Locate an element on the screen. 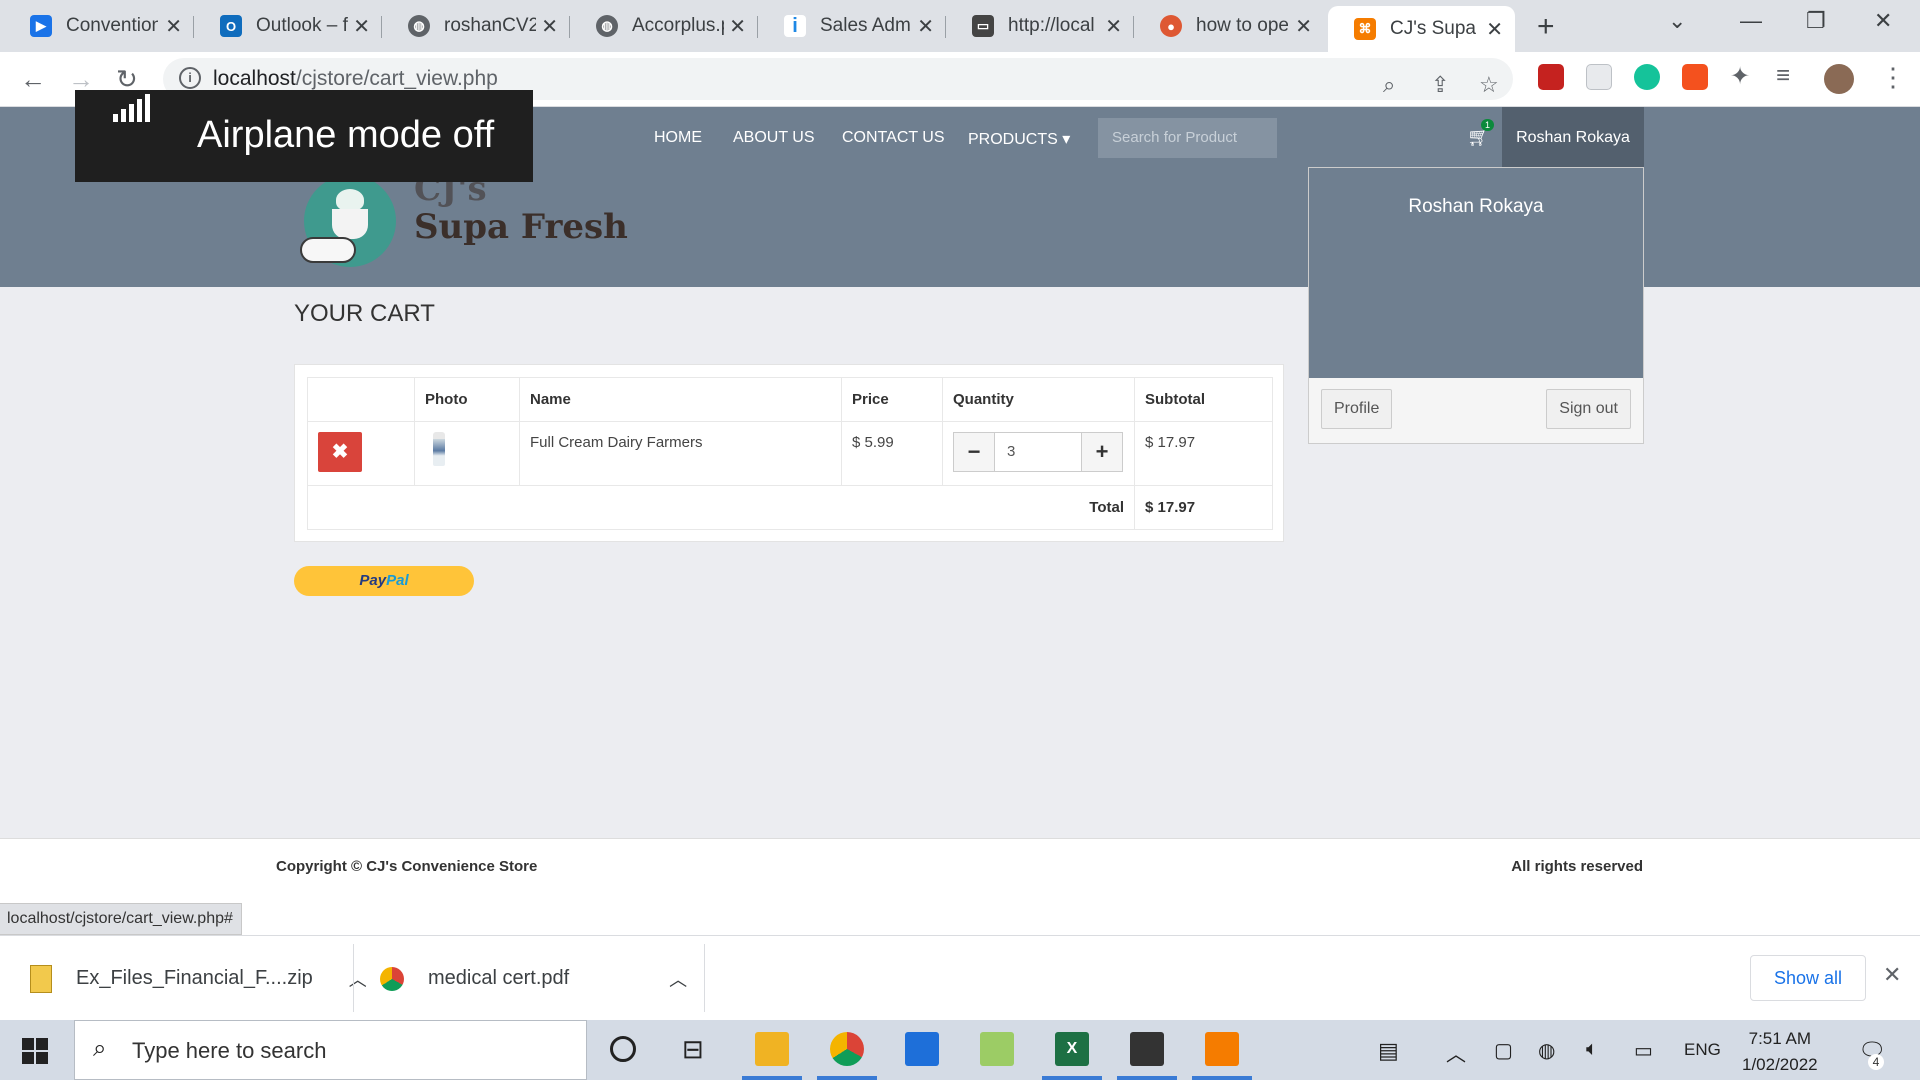 The height and width of the screenshot is (1080, 1920). extensions-puzzle-icon: ✦ is located at coordinates (1740, 76).